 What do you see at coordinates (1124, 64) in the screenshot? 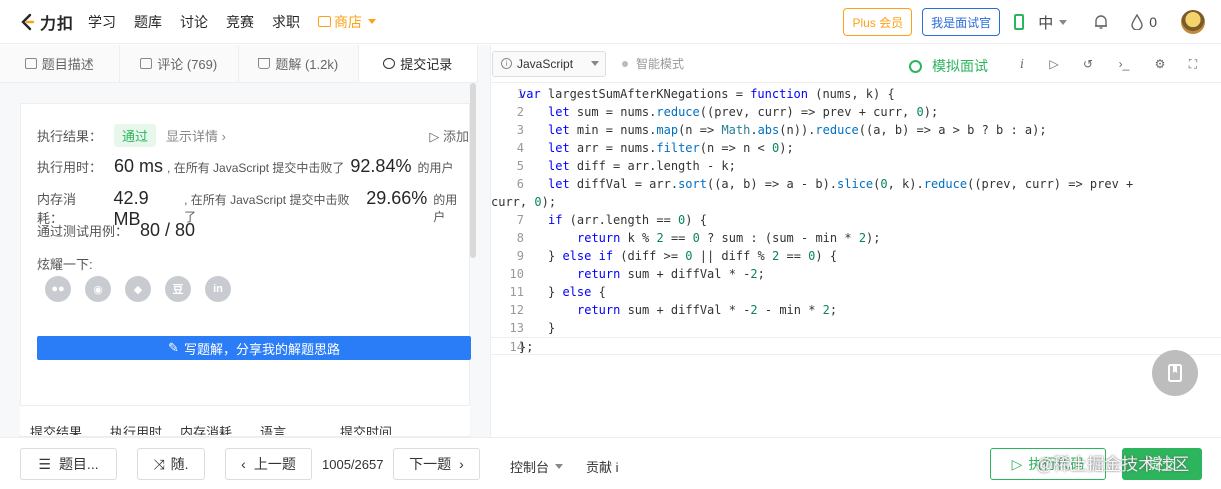
I see `terminal-icon: ›_` at bounding box center [1124, 64].